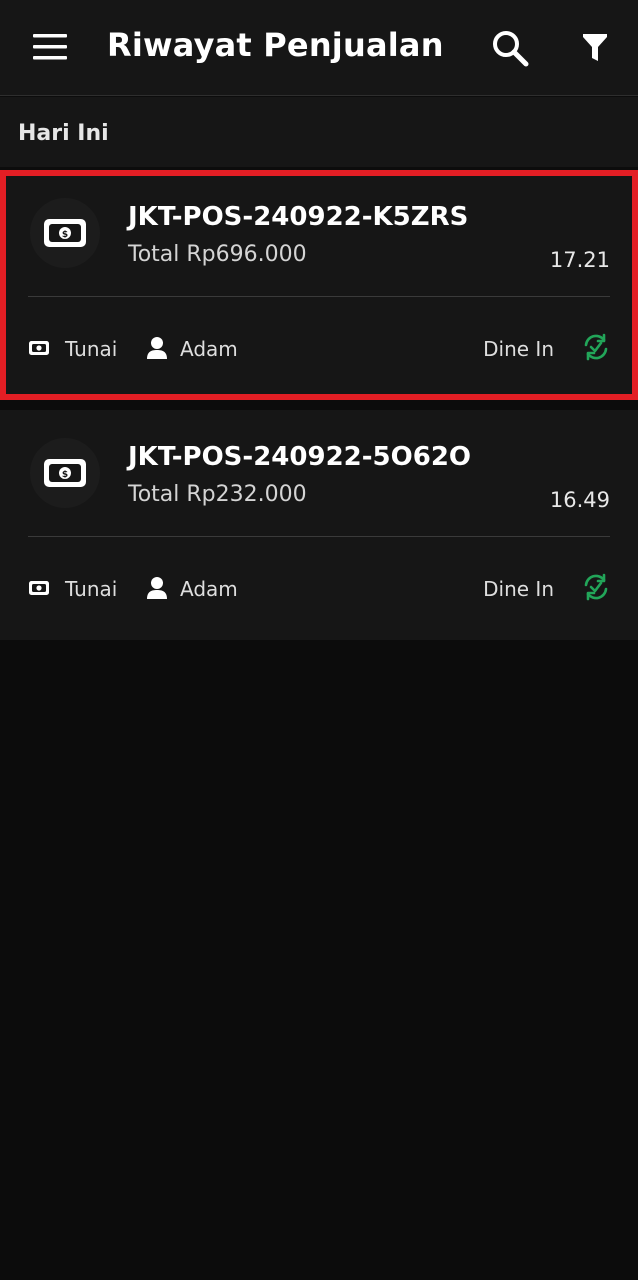 The image size is (638, 1280). What do you see at coordinates (217, 494) in the screenshot?
I see `transaction-total: Total Rp232.000` at bounding box center [217, 494].